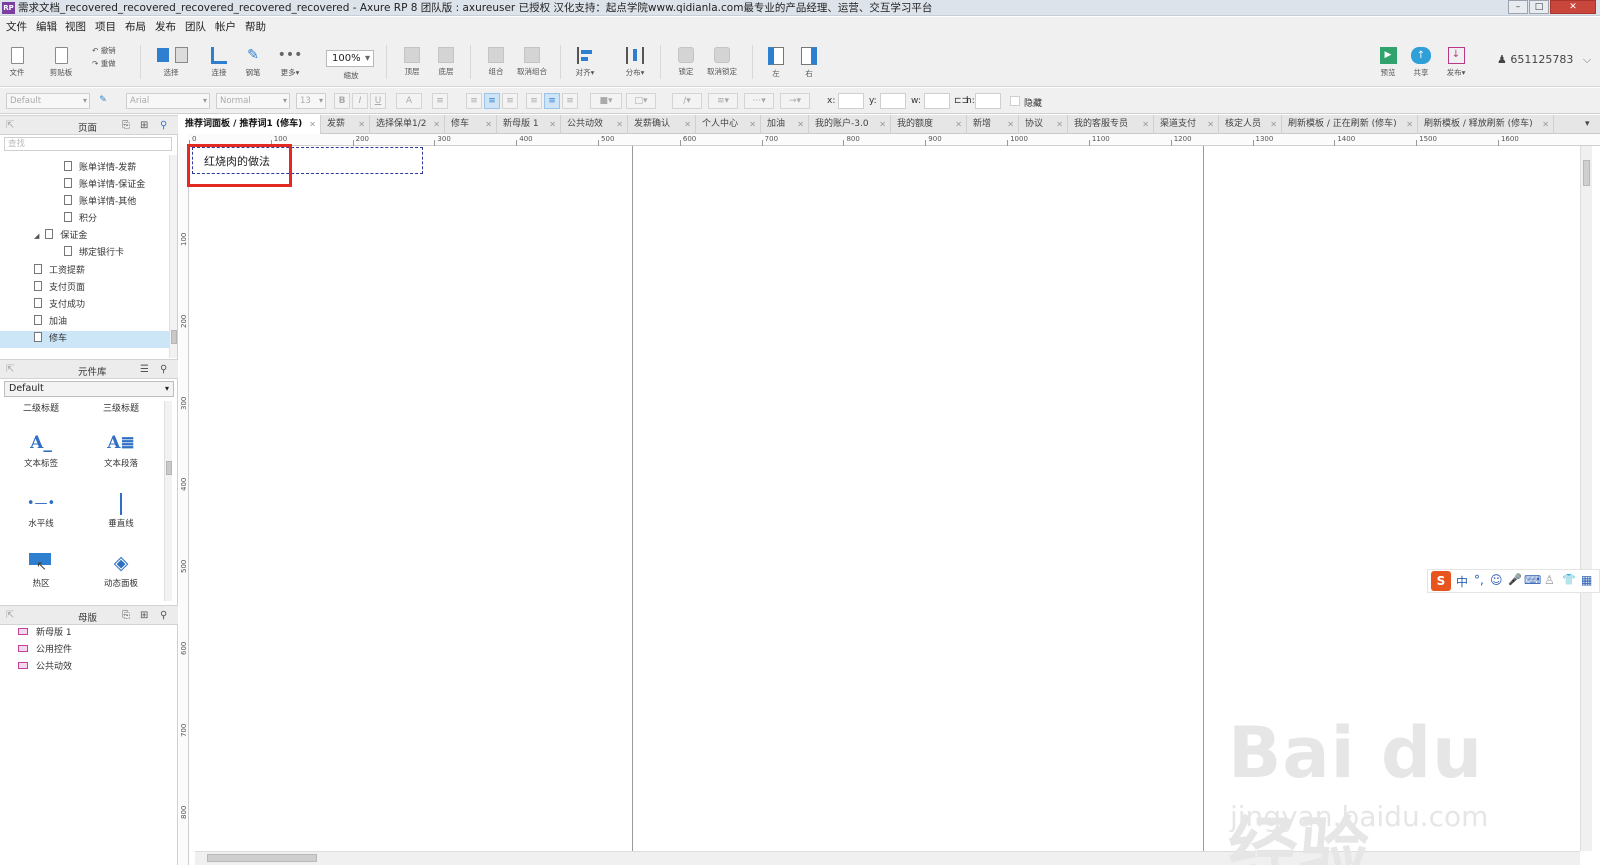  Describe the element at coordinates (100, 168) in the screenshot. I see `page-item: 账单详情-发薪` at that location.